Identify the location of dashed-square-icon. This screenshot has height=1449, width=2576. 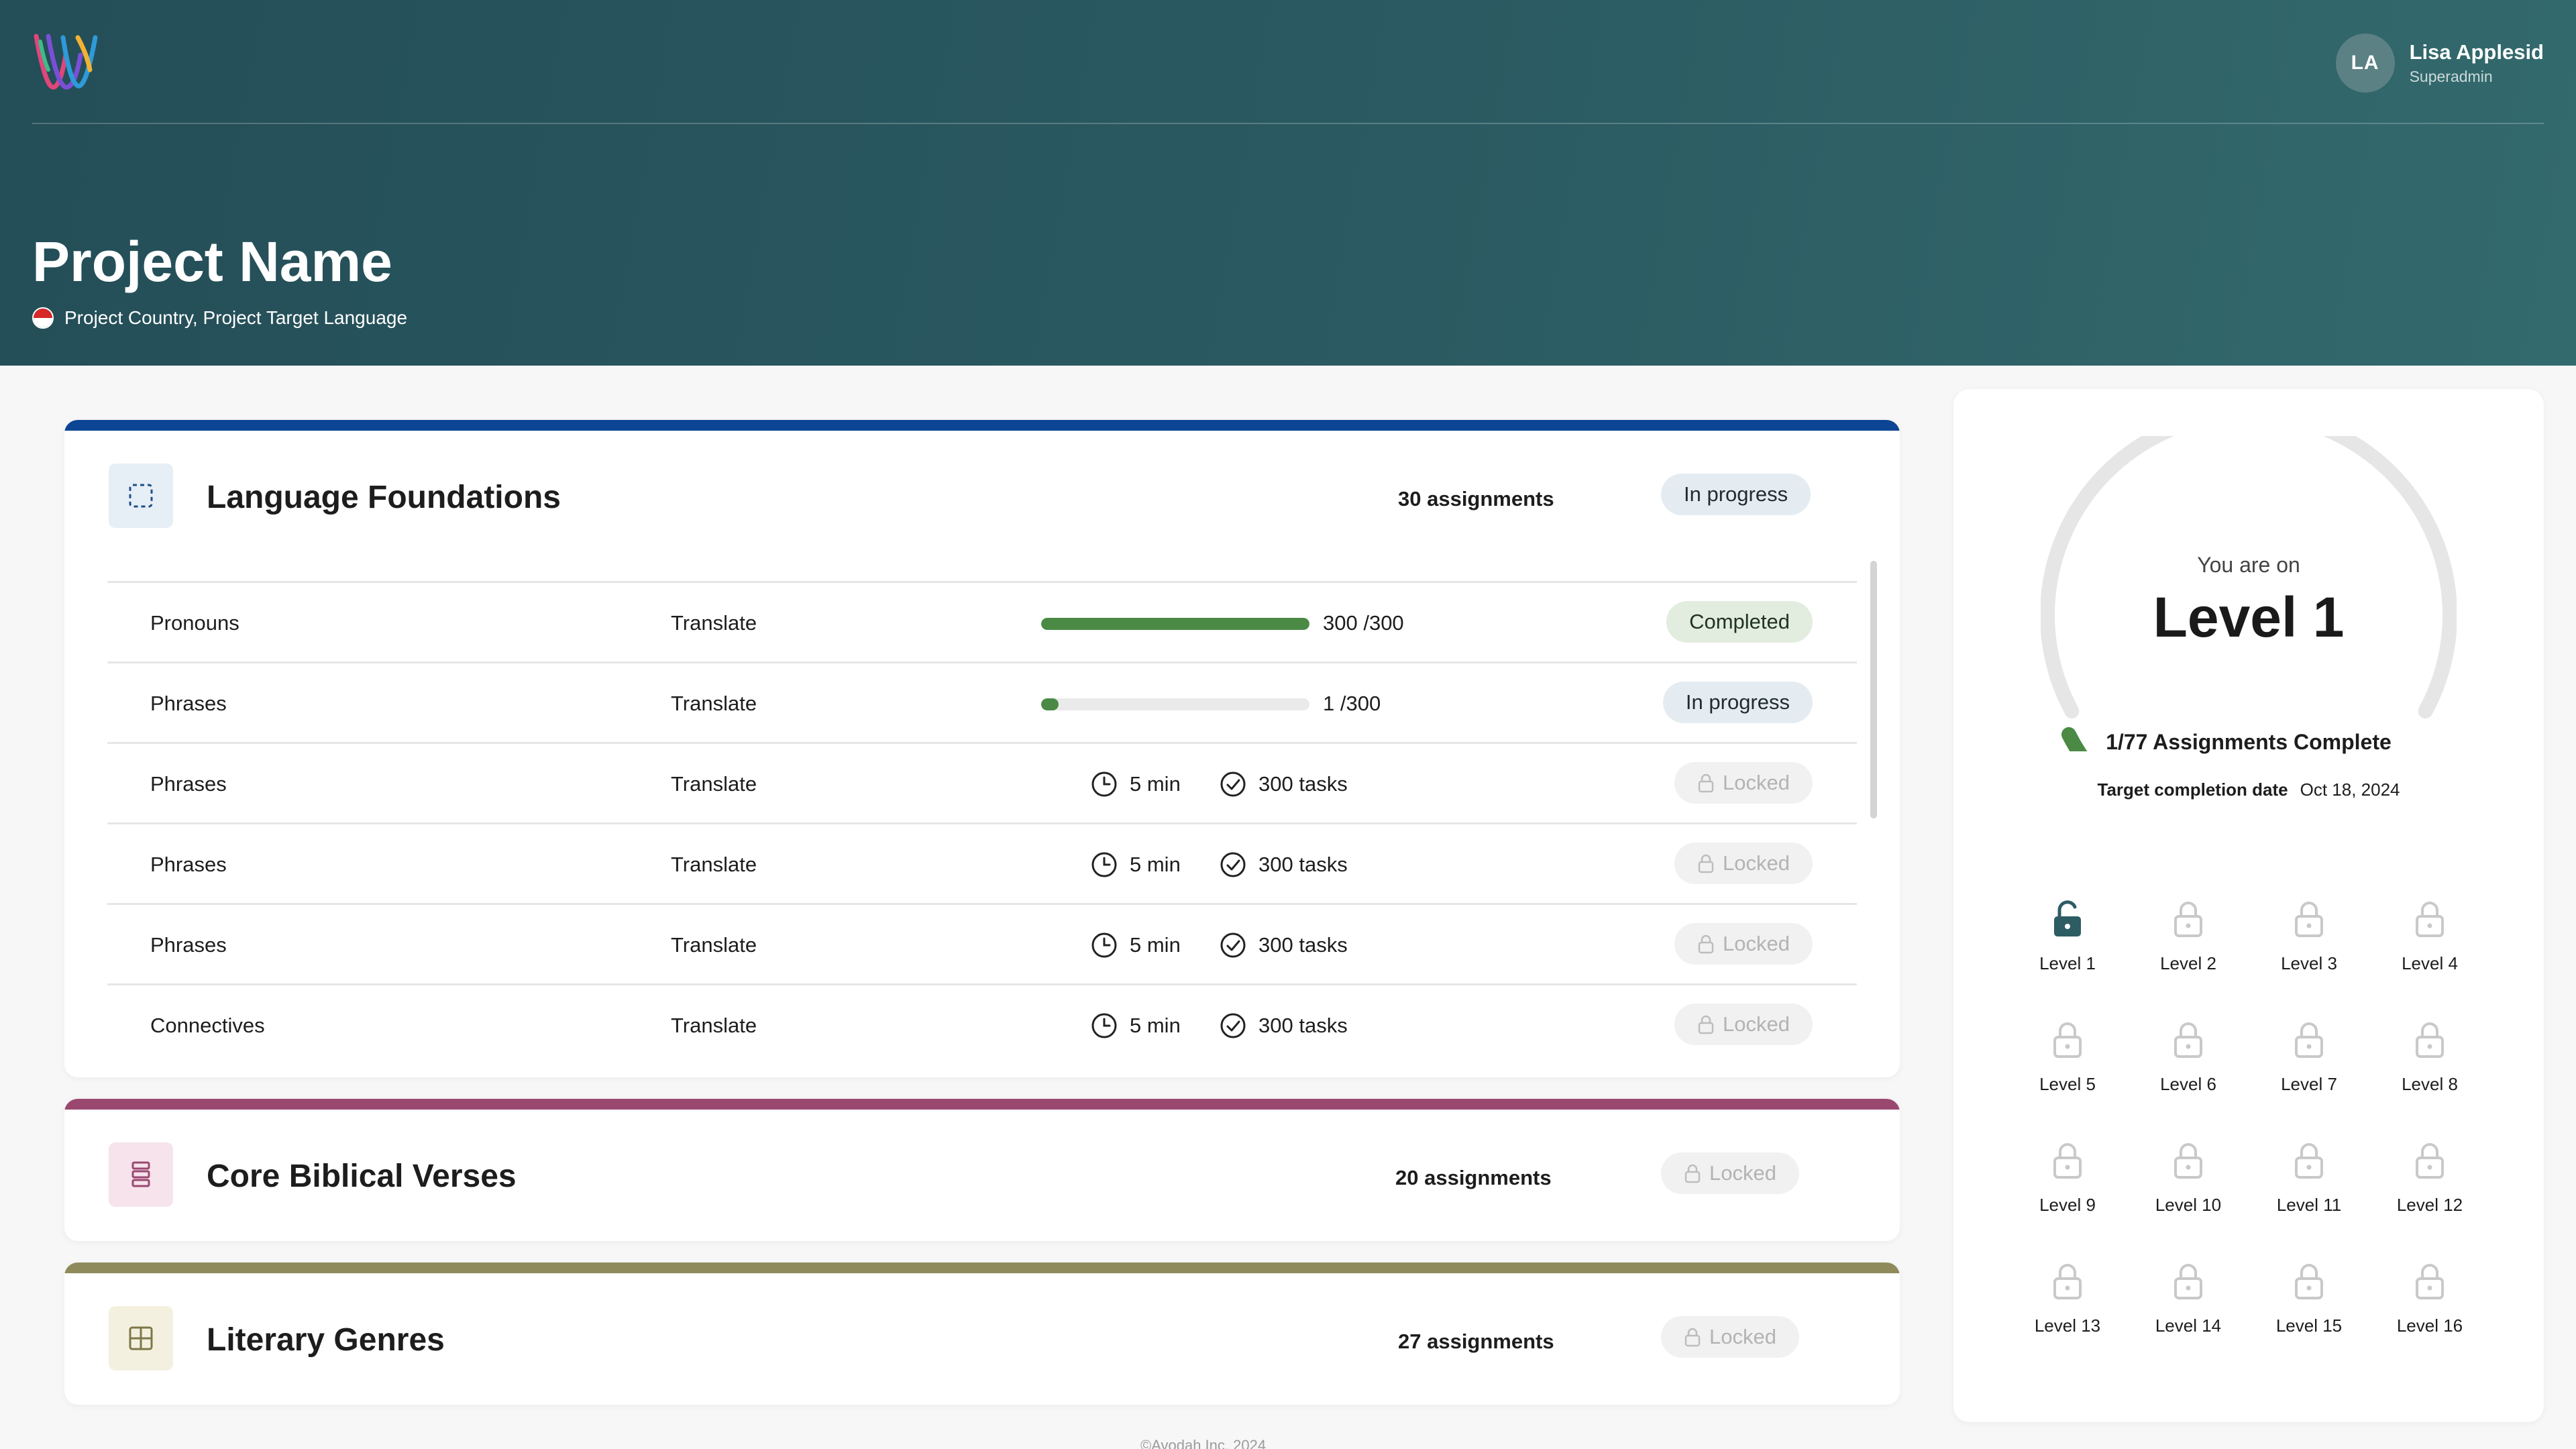
(141, 496).